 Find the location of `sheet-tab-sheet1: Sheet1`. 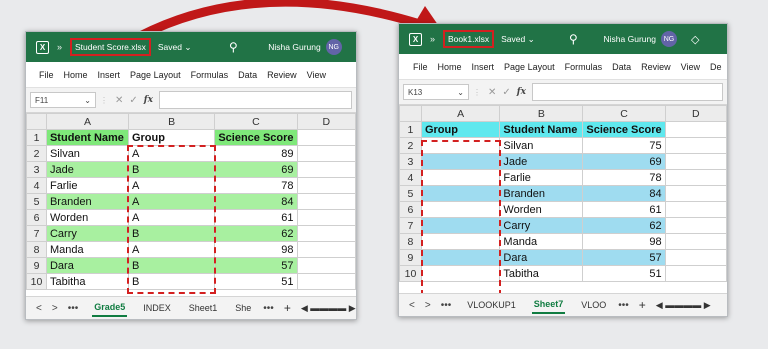

sheet-tab-sheet1: Sheet1 is located at coordinates (203, 308).